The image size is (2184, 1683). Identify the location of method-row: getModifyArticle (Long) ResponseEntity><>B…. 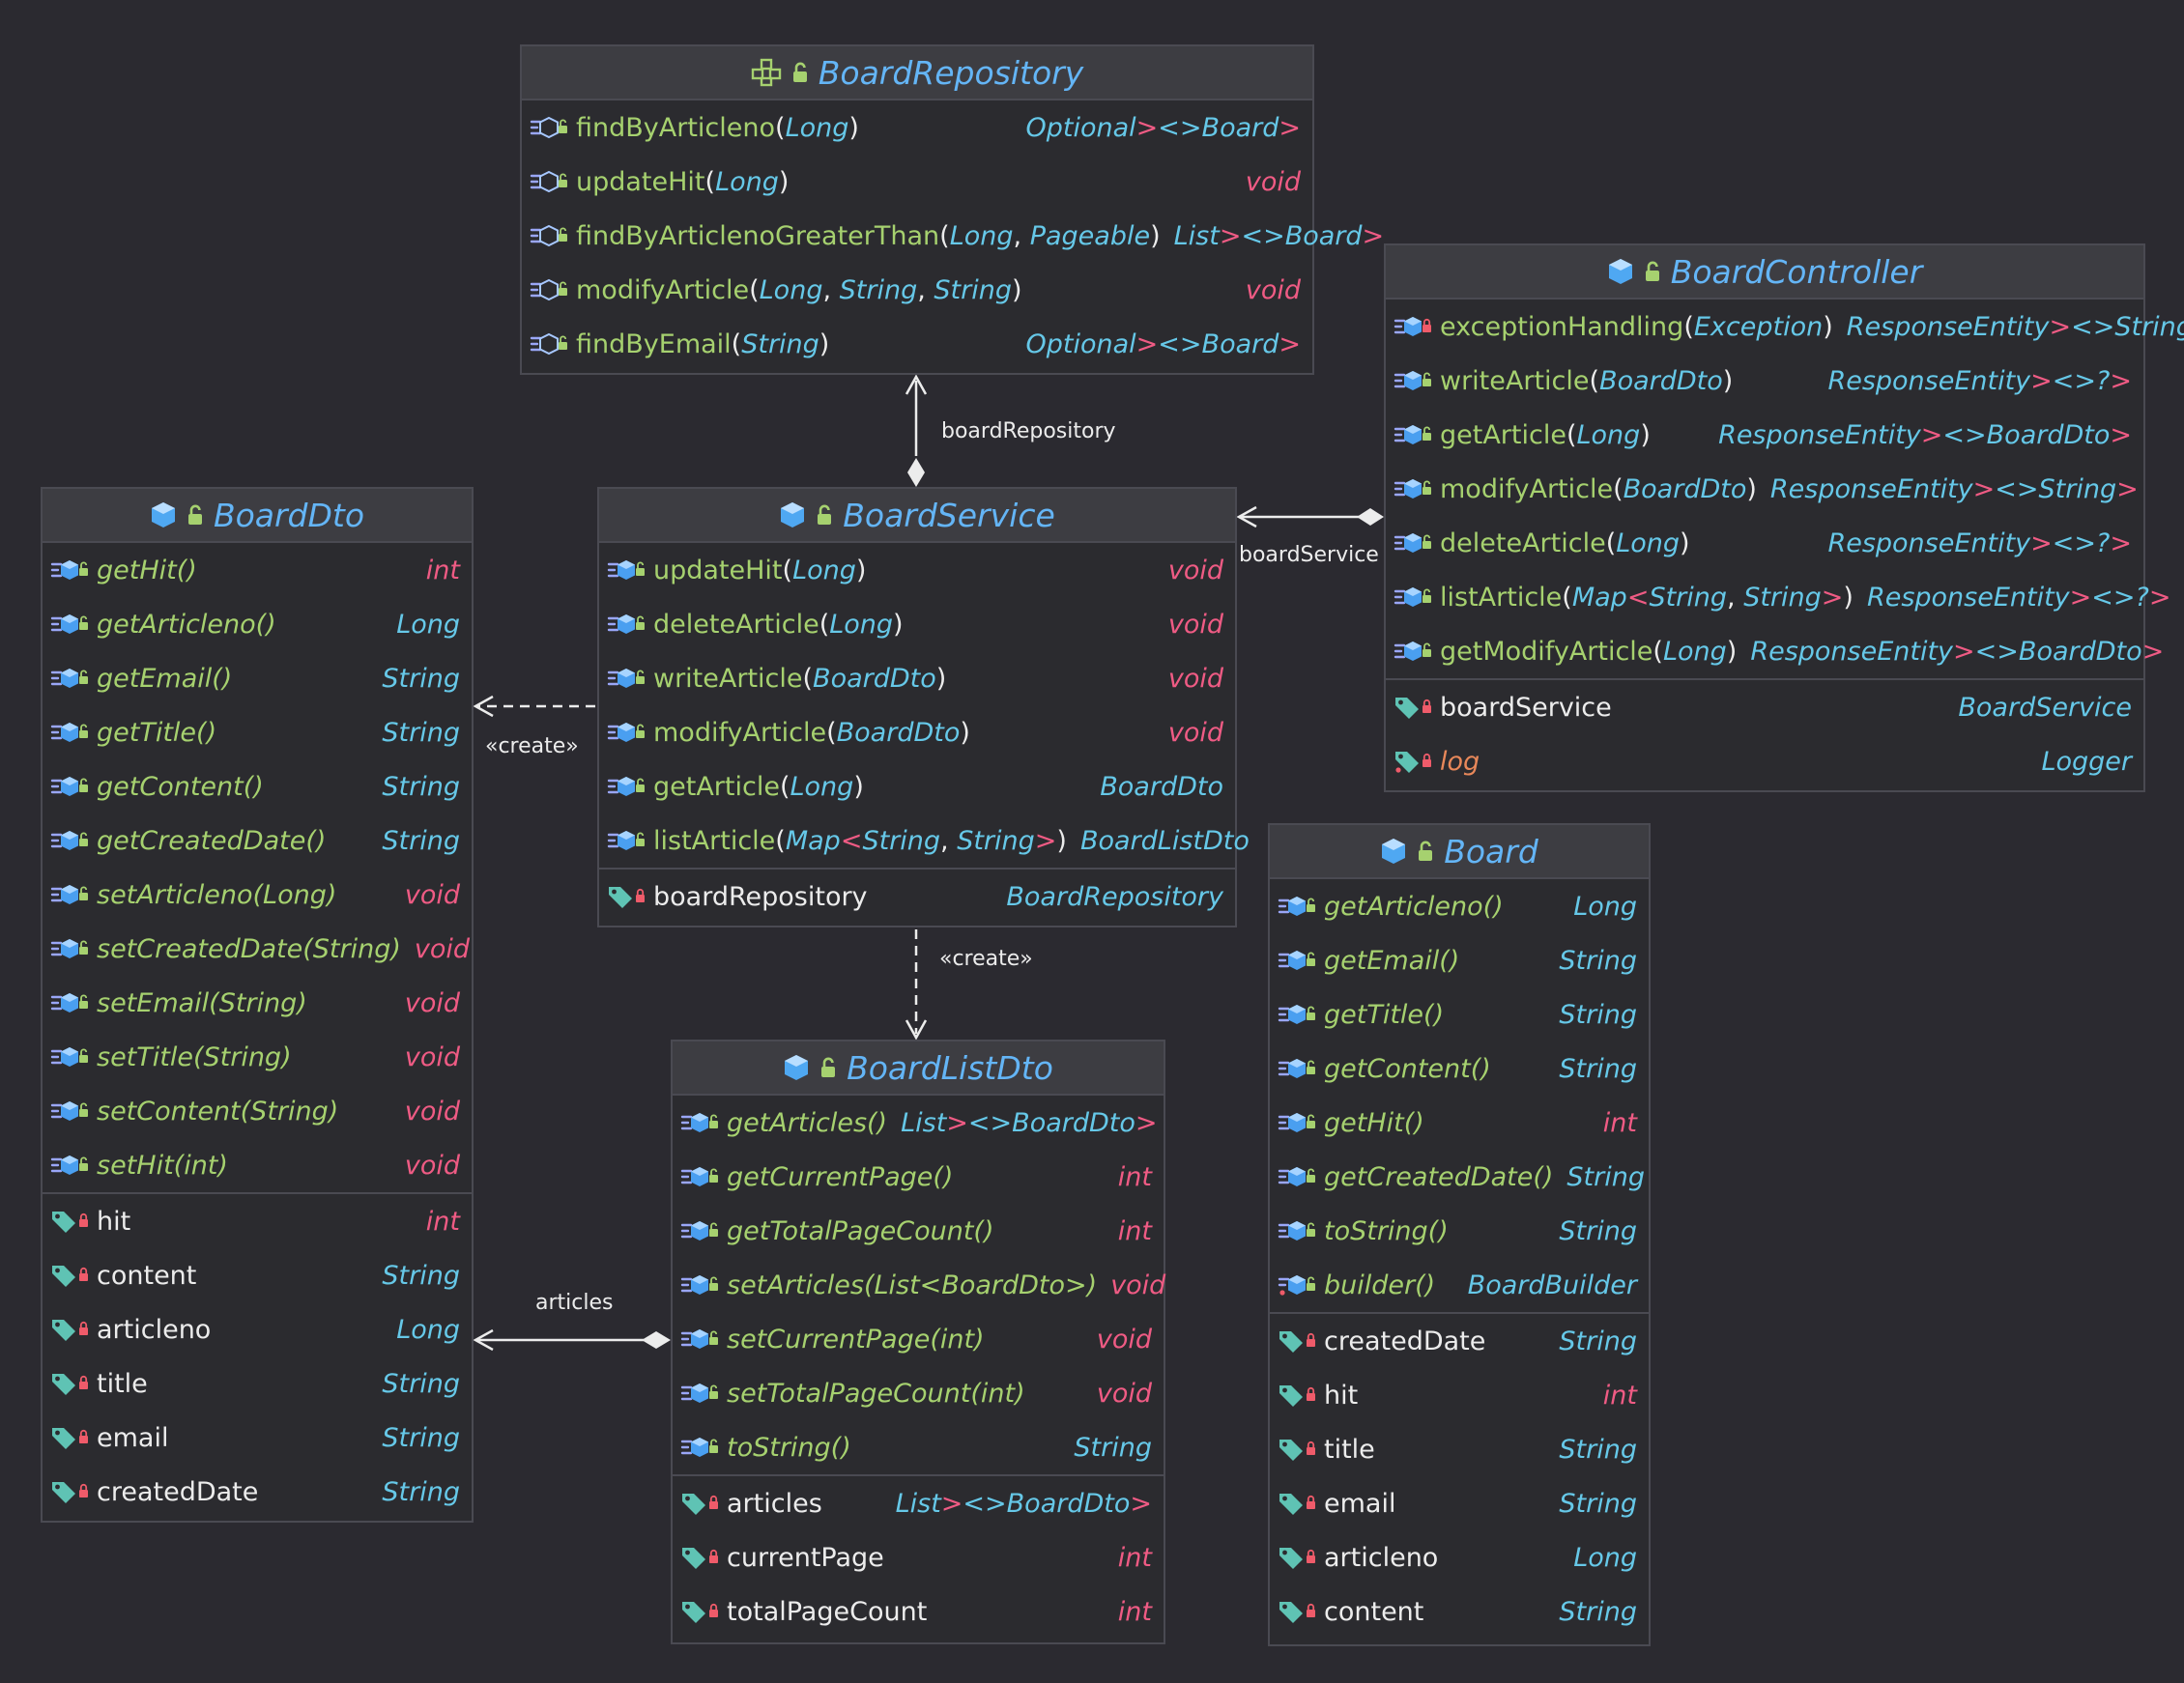
(1775, 651).